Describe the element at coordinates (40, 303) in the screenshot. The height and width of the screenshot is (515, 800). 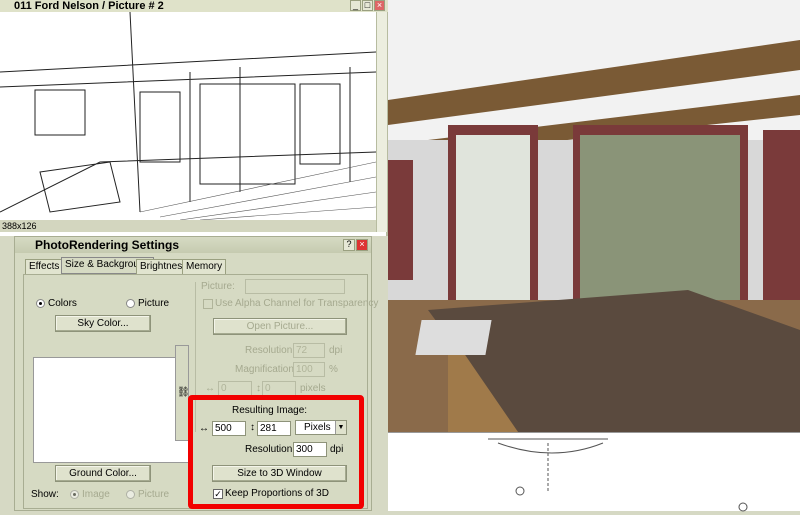
I see `colors-radio` at that location.